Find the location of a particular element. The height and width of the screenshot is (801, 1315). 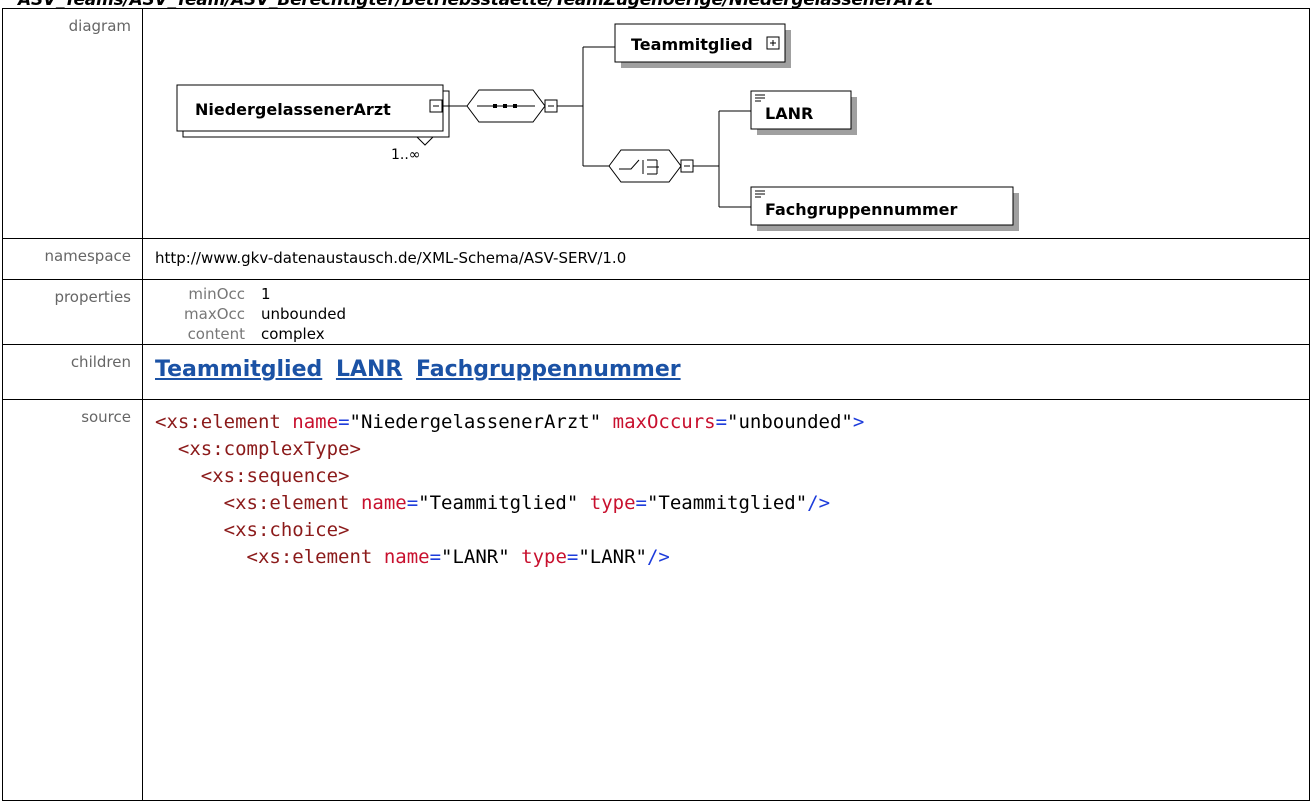

code-line-6: <xs:element name="LANR" type="LANR"/> is located at coordinates (458, 557).